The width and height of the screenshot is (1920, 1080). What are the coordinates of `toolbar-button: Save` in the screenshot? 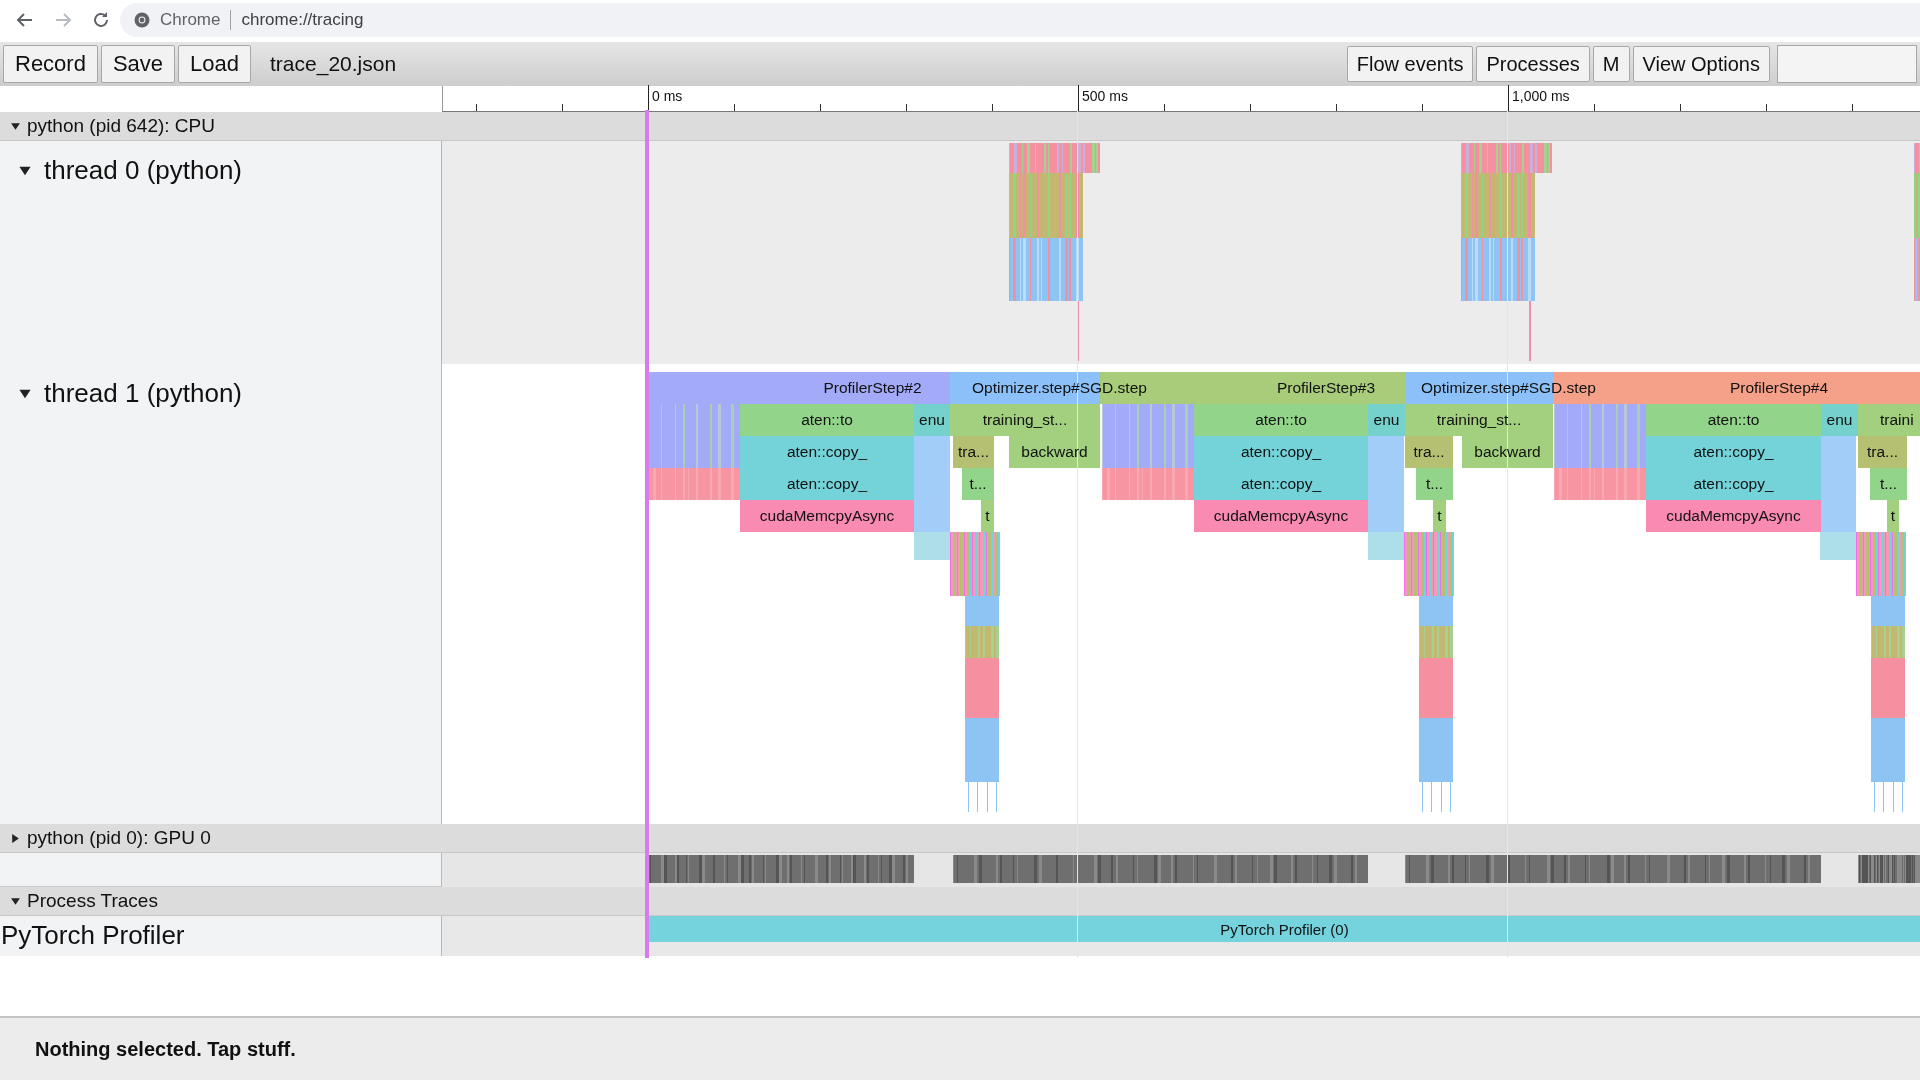 It's located at (138, 64).